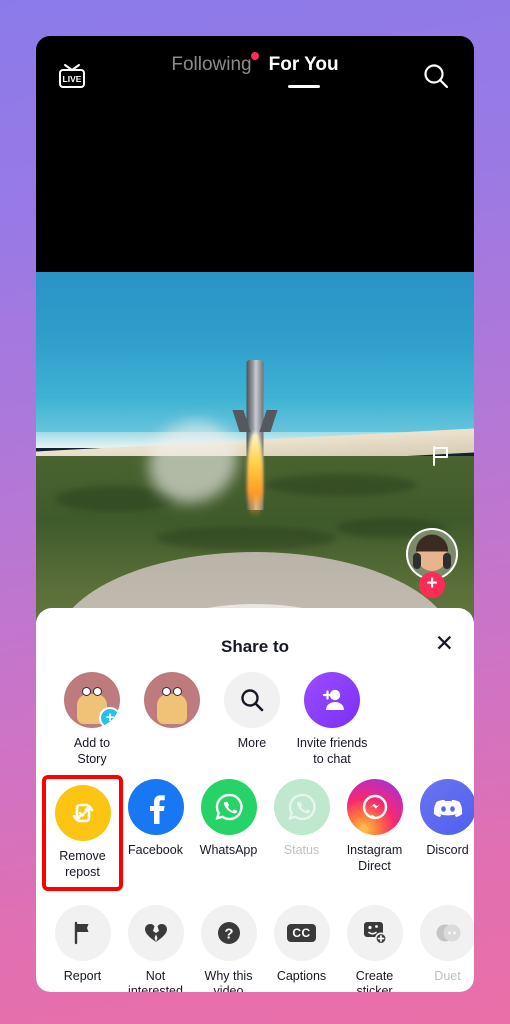 This screenshot has height=1024, width=510. Describe the element at coordinates (374, 980) in the screenshot. I see `share-item-label: Create sticker` at that location.